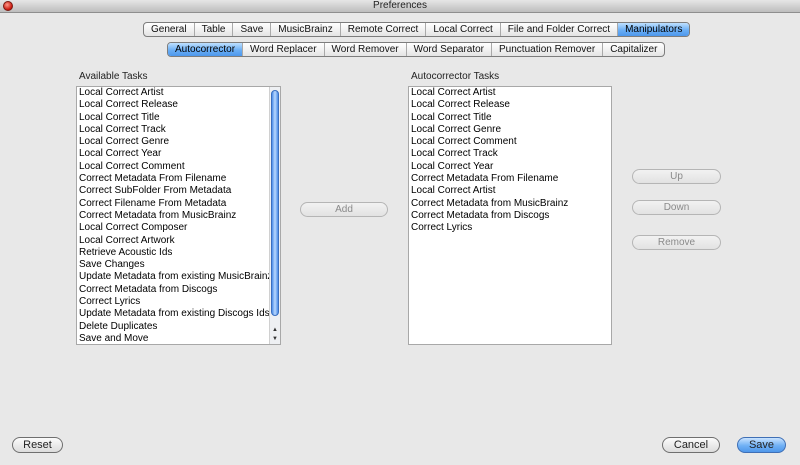  I want to click on list-item: Save Changes, so click(179, 265).